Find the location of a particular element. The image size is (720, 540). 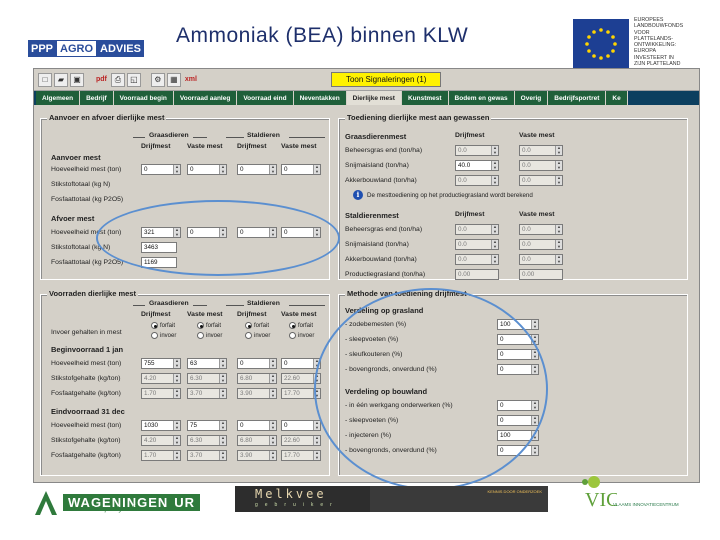

stal-beheersgras-drijf: 0.0 ▲ ▼ is located at coordinates (477, 229).